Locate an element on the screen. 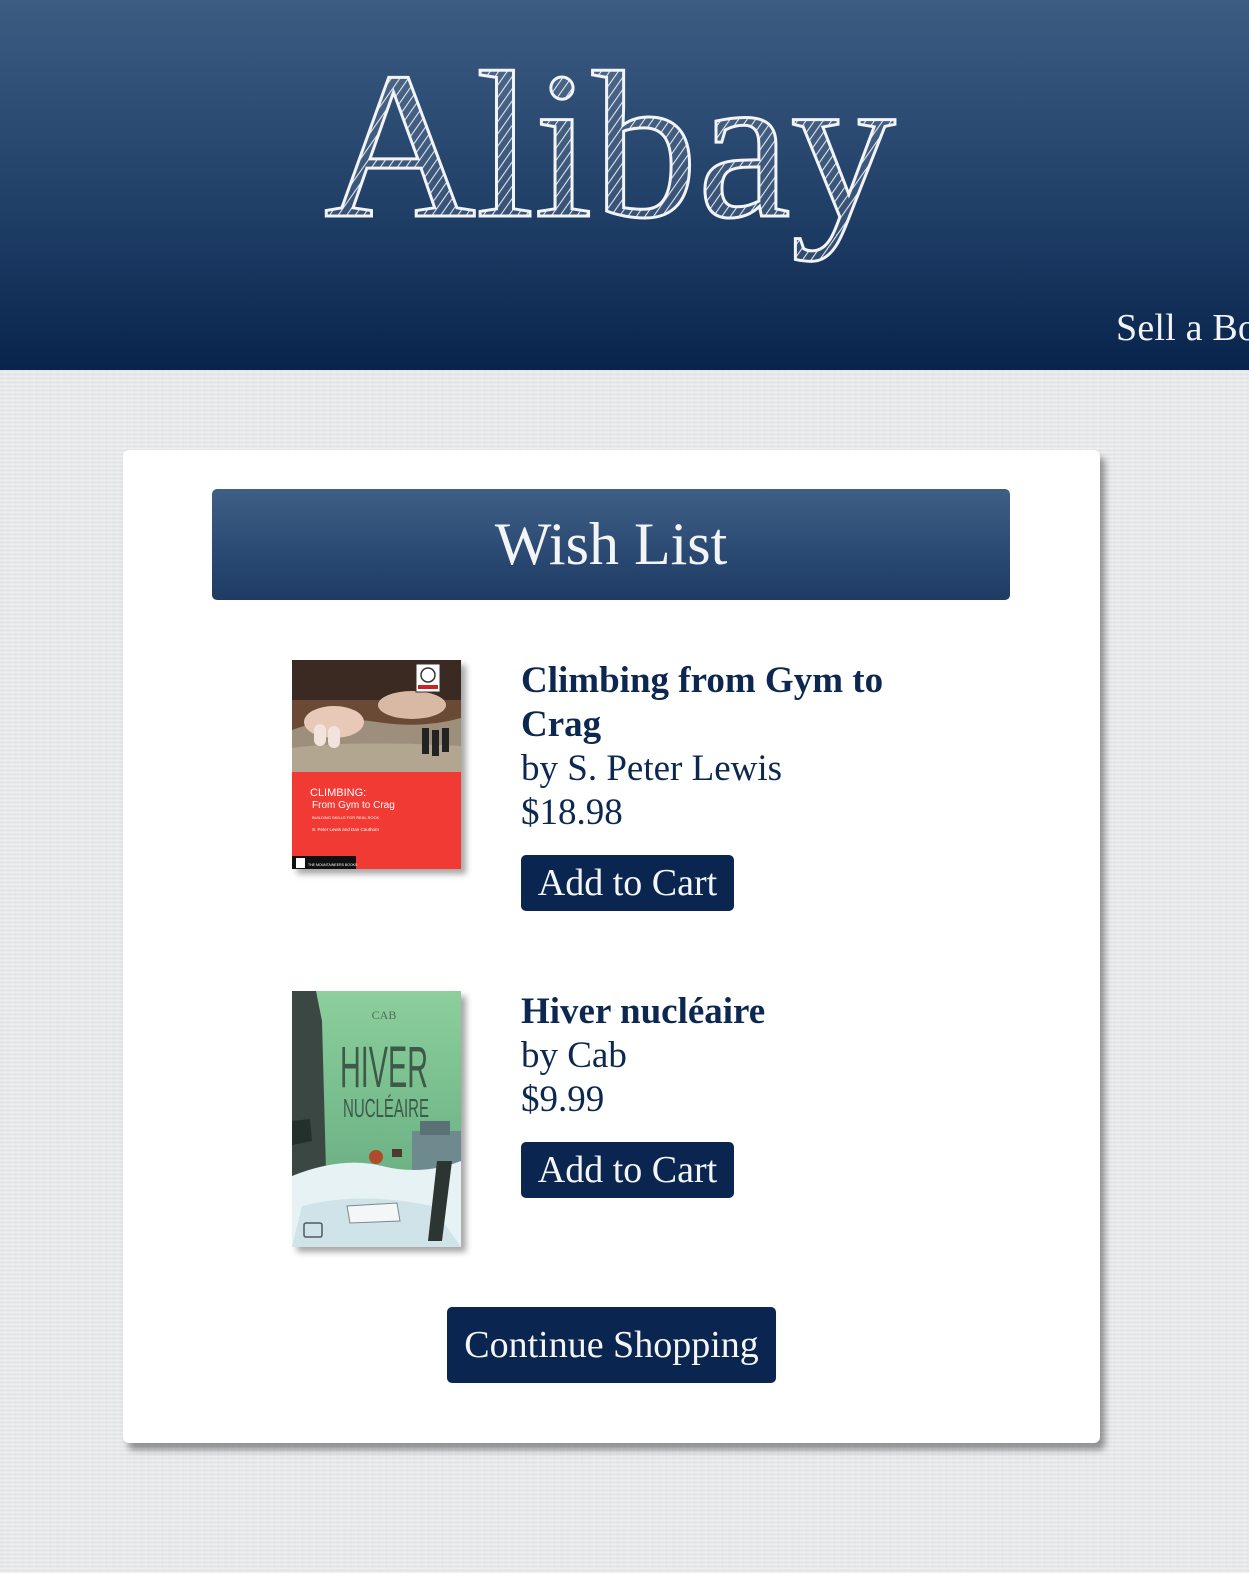 This screenshot has width=1249, height=1573. book-cover-image: CAB HIVER NUCLÉAIRE is located at coordinates (376, 1119).